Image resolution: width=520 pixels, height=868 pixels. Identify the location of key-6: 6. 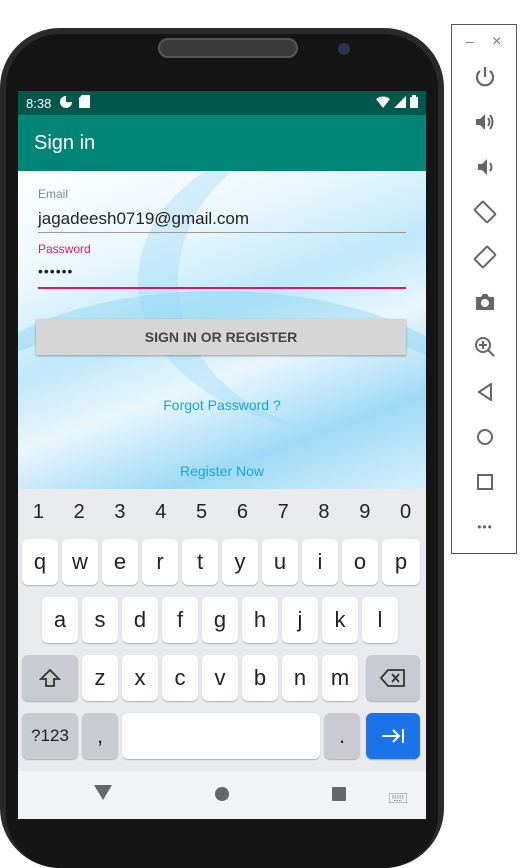
(242, 512).